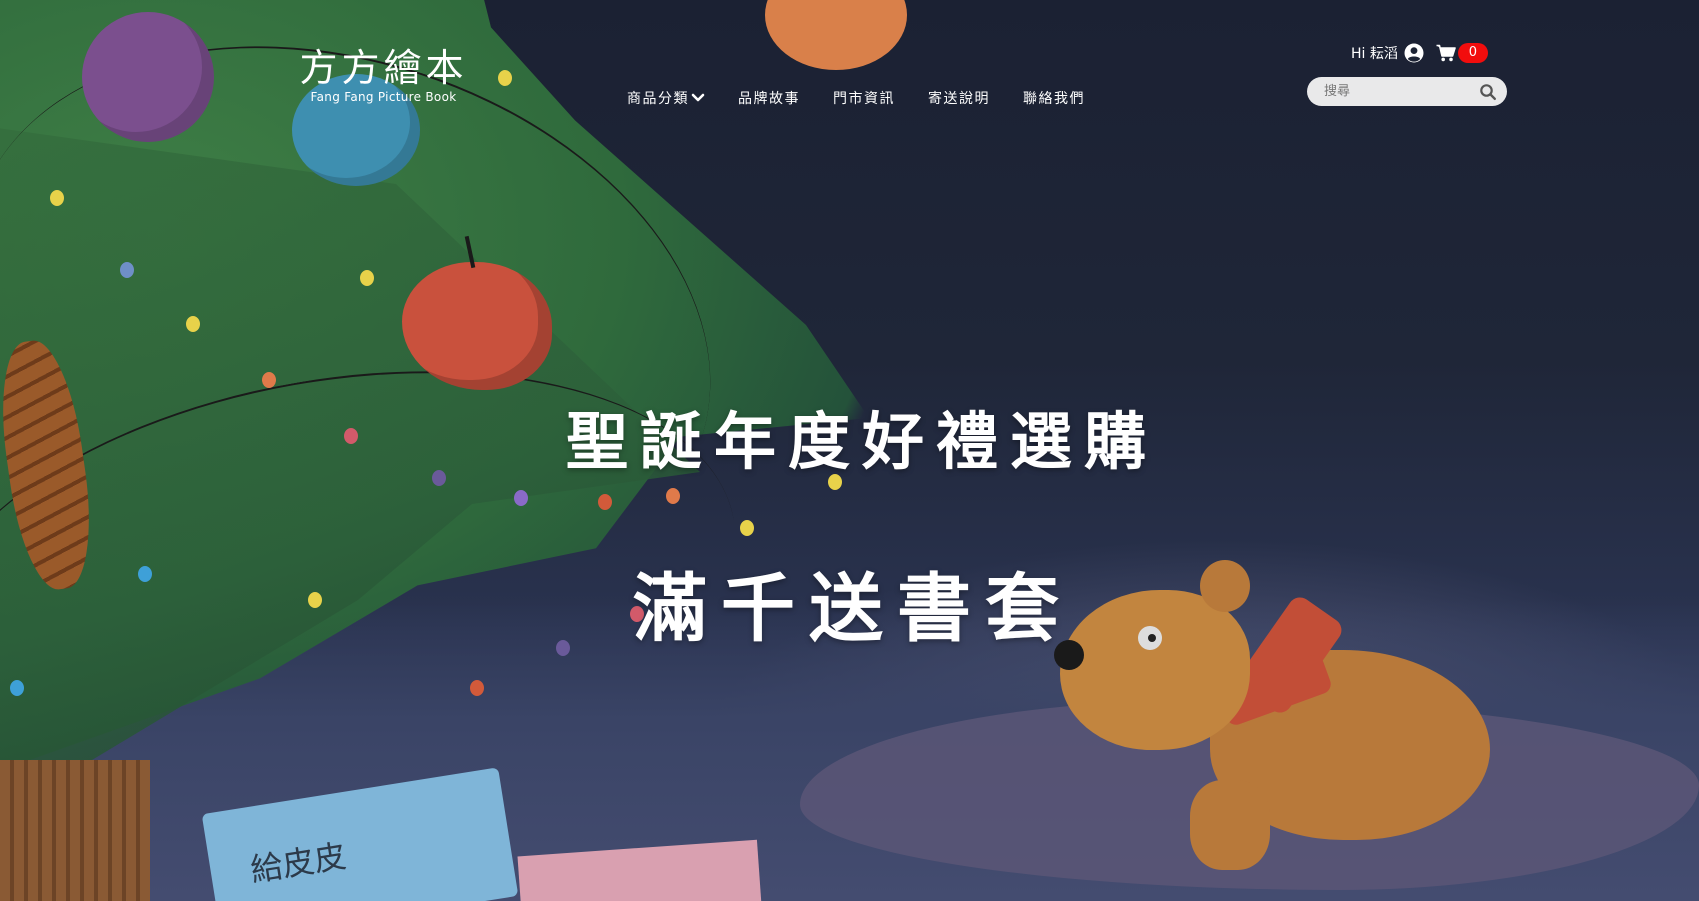 The width and height of the screenshot is (1699, 901). What do you see at coordinates (1488, 92) in the screenshot?
I see `search-icon` at bounding box center [1488, 92].